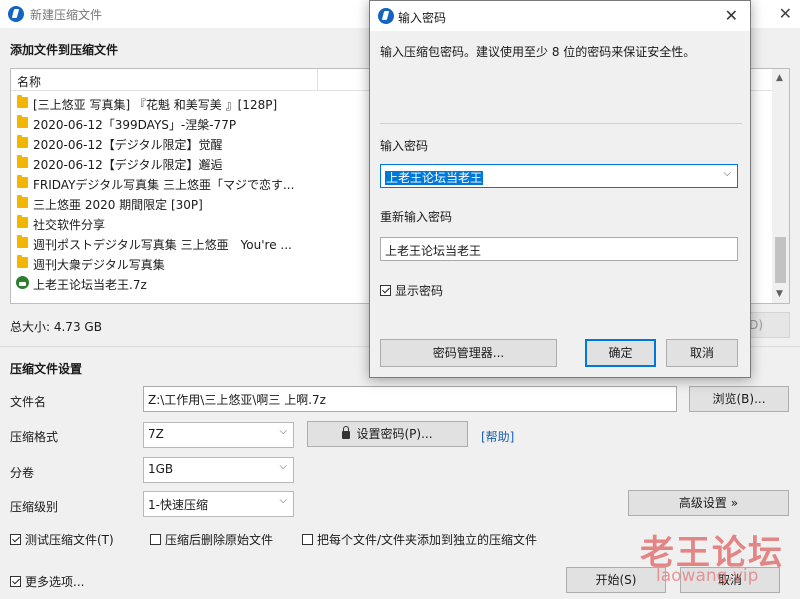 The width and height of the screenshot is (800, 599). What do you see at coordinates (707, 576) in the screenshot?
I see `watermark-url: laowang.vip` at bounding box center [707, 576].